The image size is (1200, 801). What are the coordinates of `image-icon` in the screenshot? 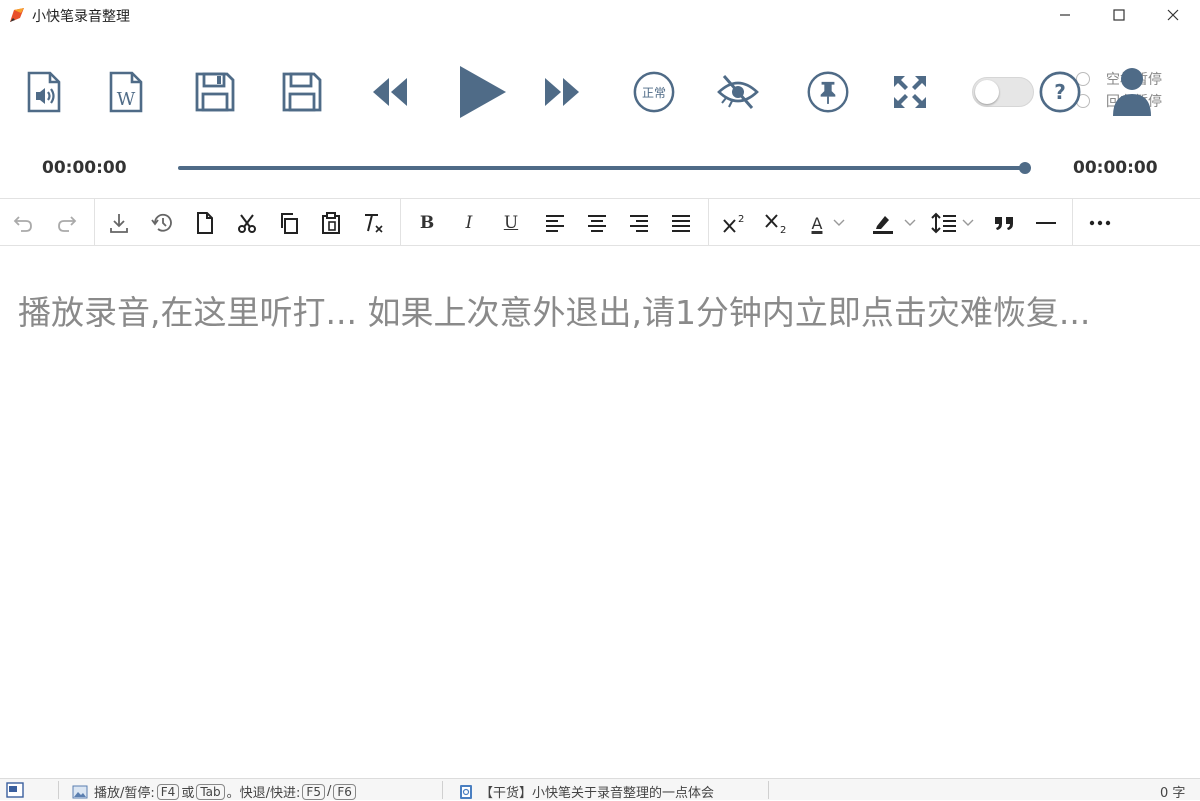 It's located at (80, 791).